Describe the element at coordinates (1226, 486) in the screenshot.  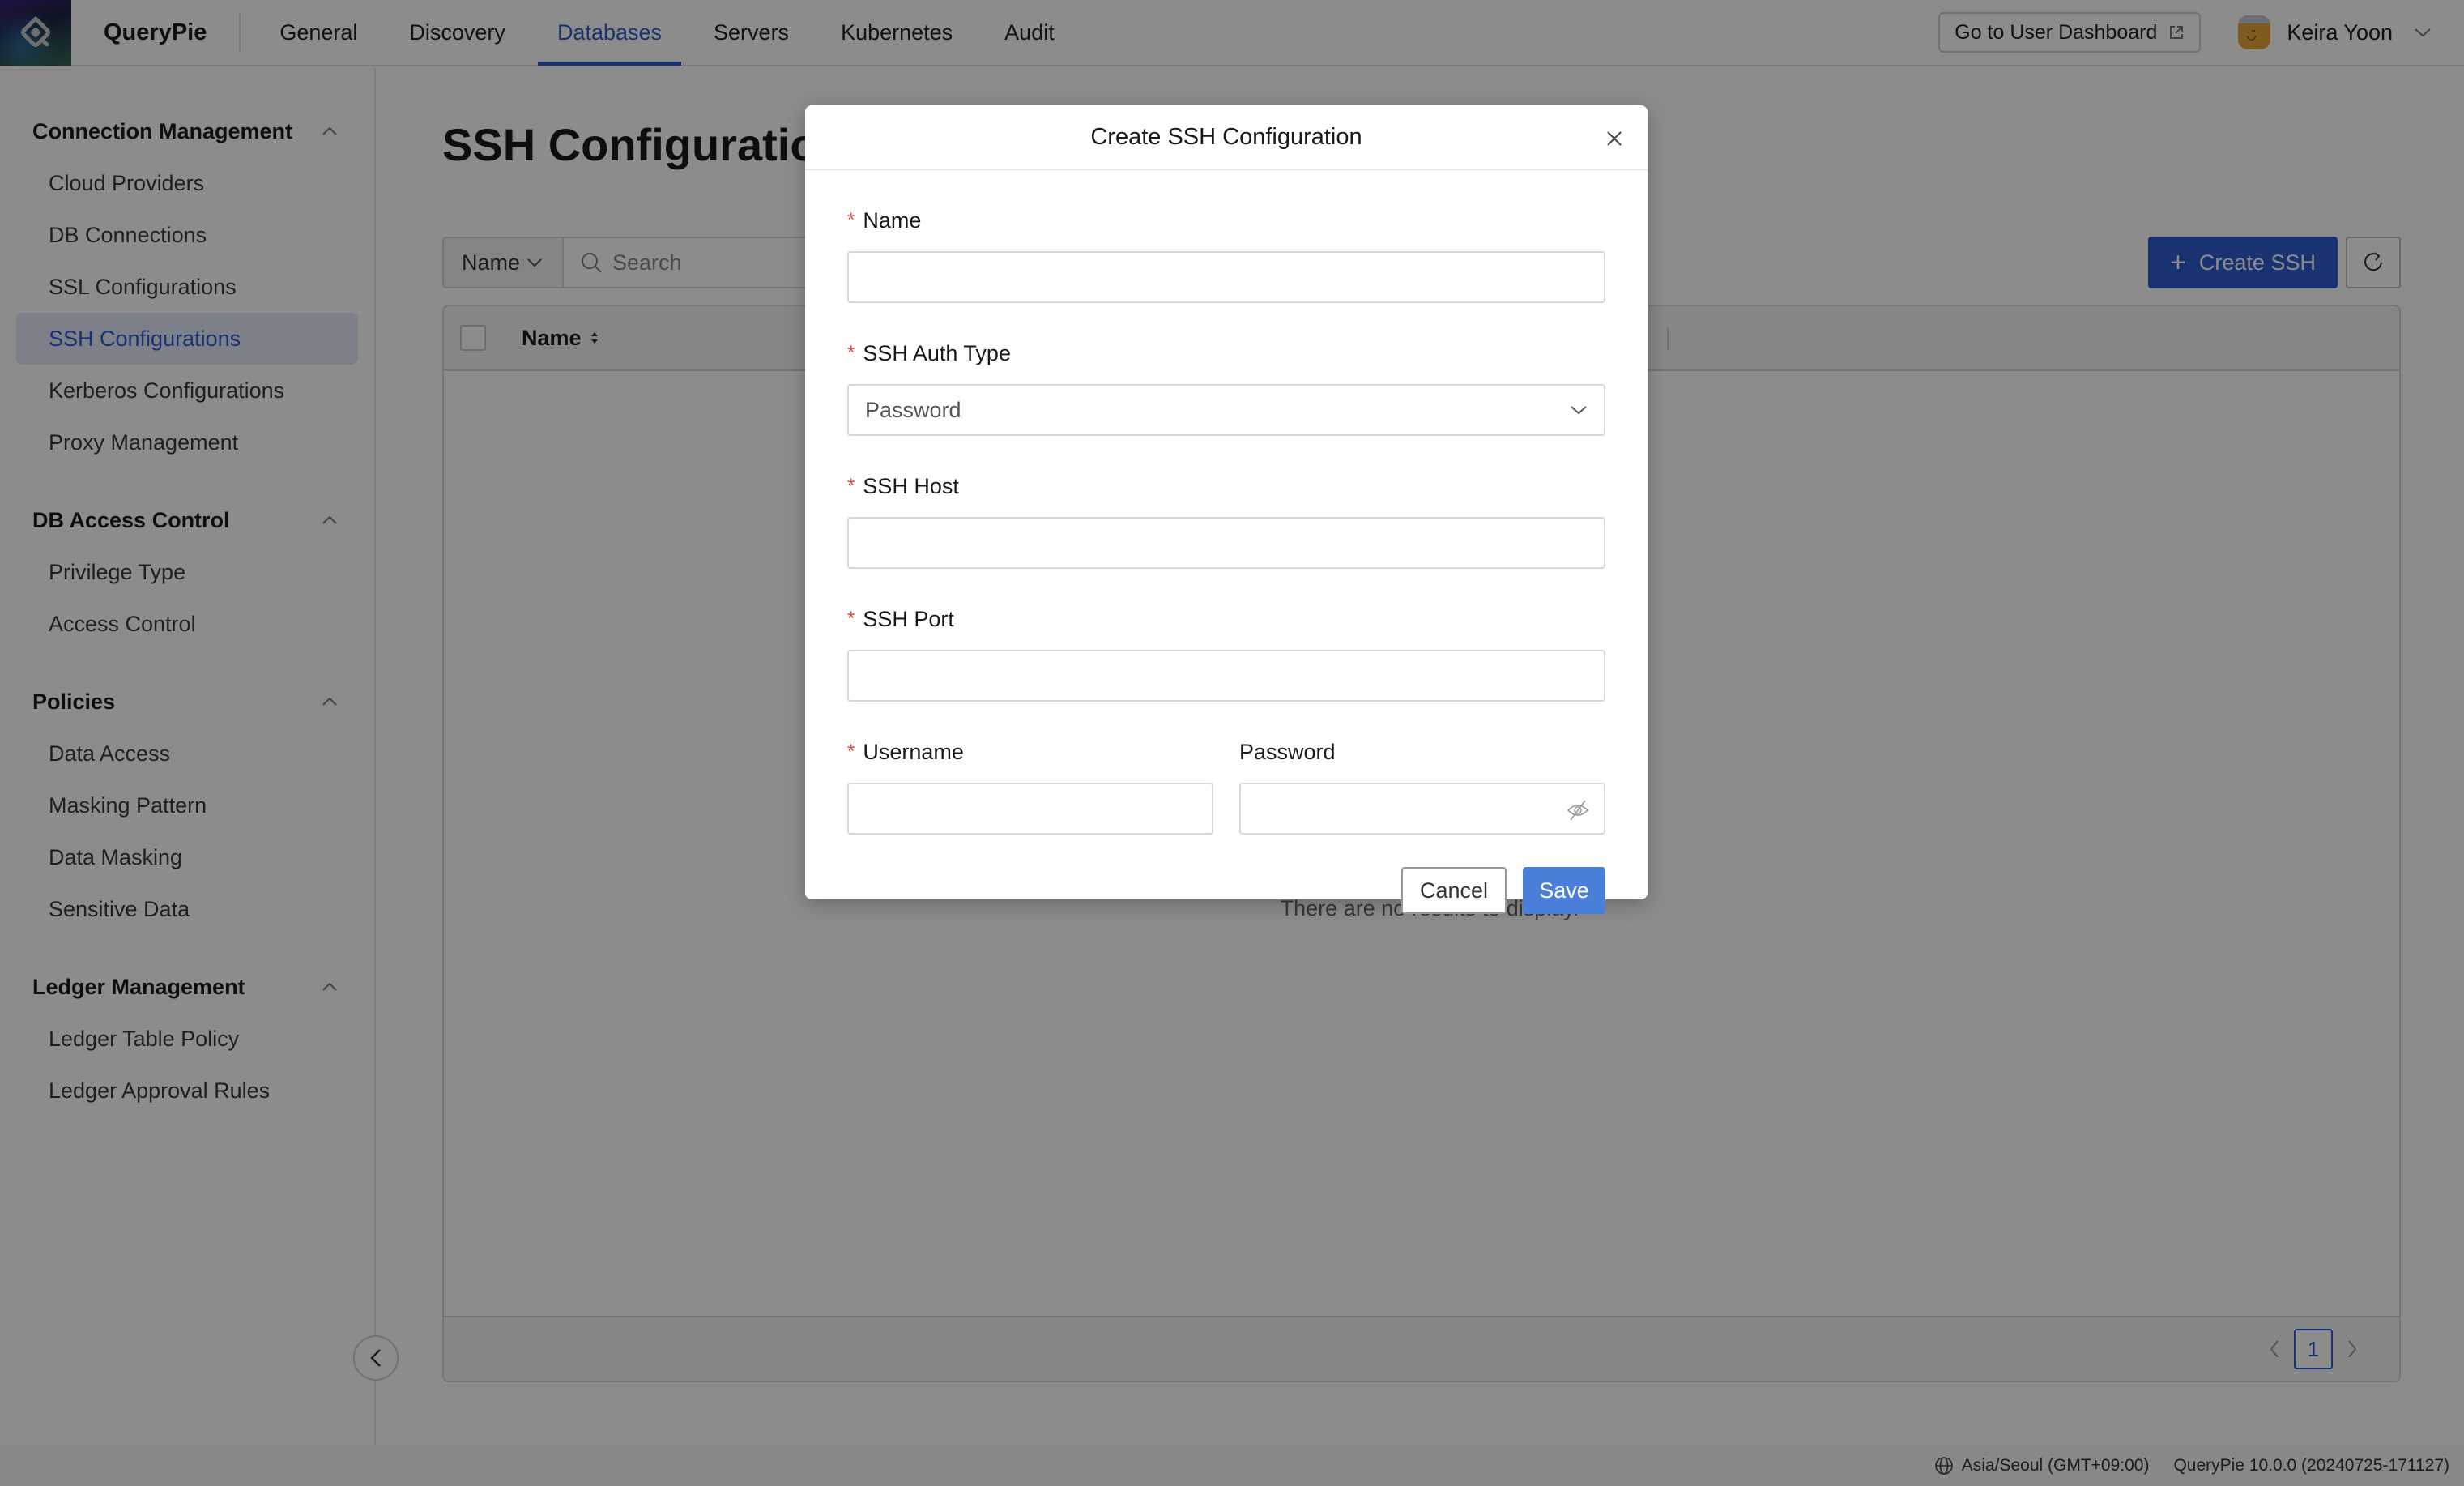
I see `host-label: * SSH Host` at that location.